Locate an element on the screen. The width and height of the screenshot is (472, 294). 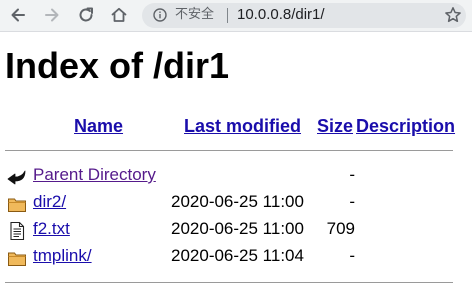
browser-toolbar: 不安全 10.0.0.8/dir1/ is located at coordinates (236, 16).